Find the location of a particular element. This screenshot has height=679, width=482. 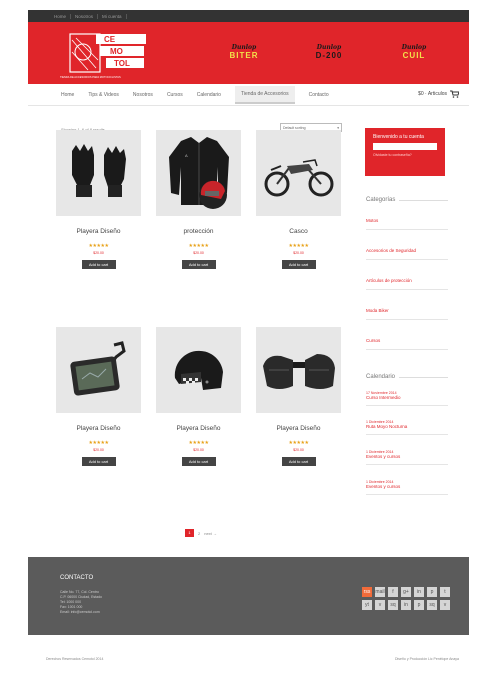

cart-label: $0 · Articulos is located at coordinates (432, 94).